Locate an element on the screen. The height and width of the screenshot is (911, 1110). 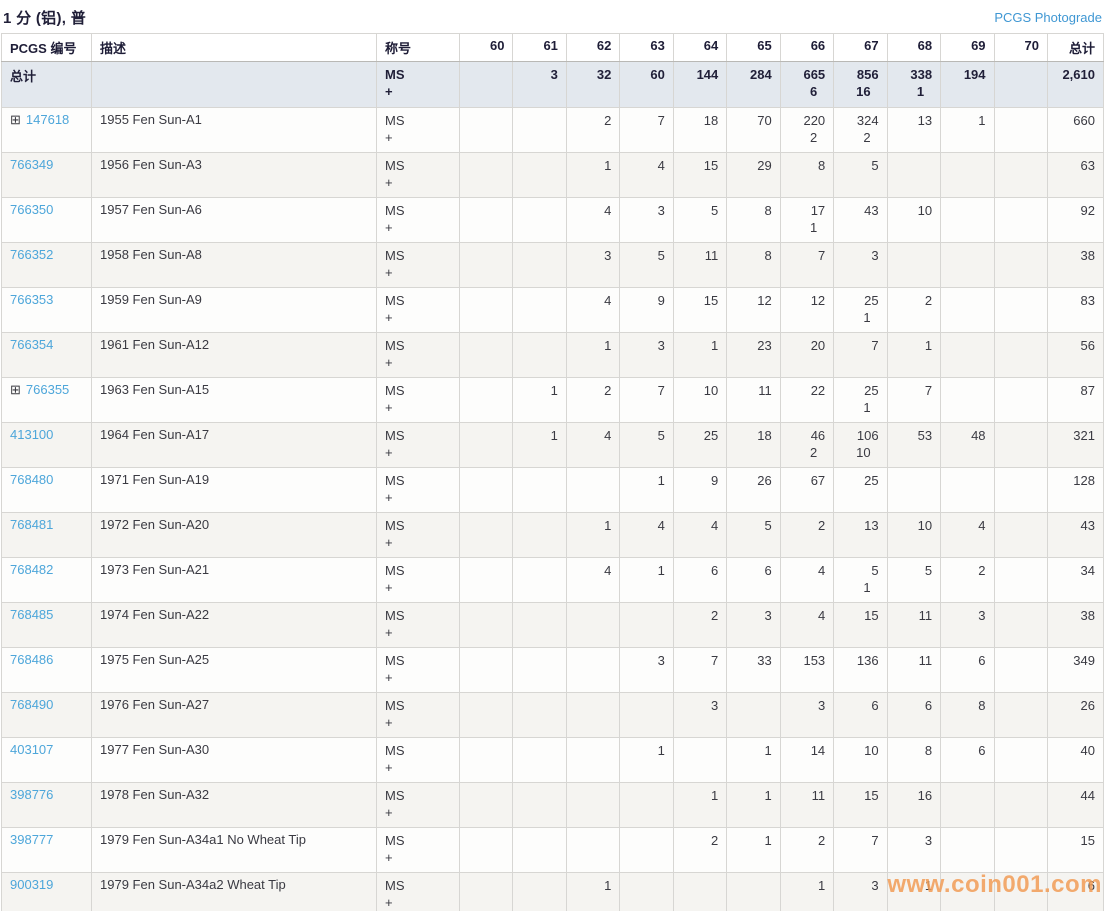
table-header-row: PCGS 编号 描述 称号 60 61 62 63 64 65 66 67 68 69 70 总计 is located at coordinates (552, 47).